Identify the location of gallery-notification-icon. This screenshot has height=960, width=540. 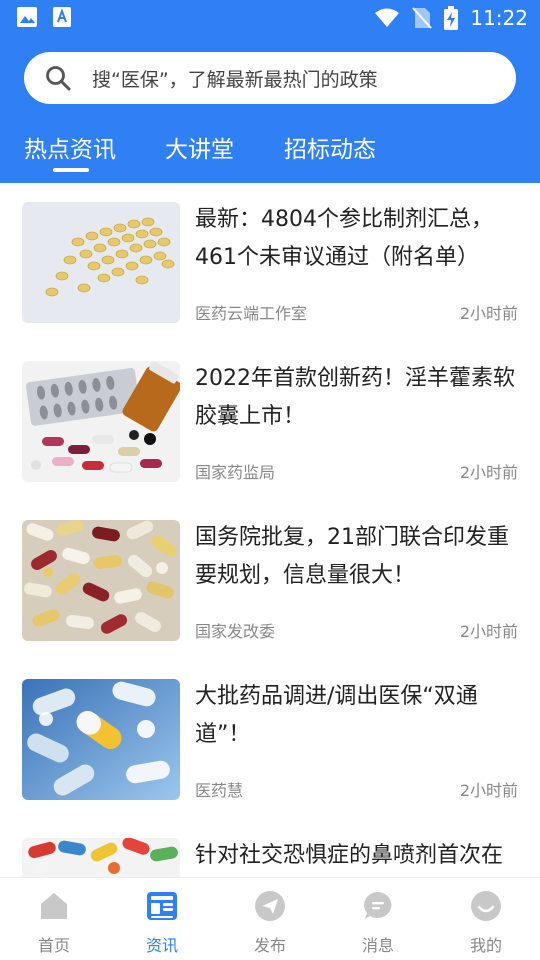
(27, 17).